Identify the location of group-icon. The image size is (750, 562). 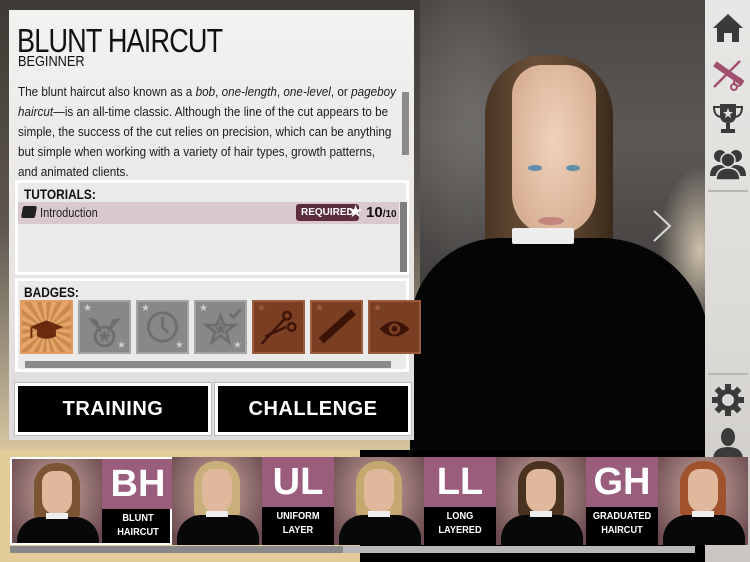
(728, 163).